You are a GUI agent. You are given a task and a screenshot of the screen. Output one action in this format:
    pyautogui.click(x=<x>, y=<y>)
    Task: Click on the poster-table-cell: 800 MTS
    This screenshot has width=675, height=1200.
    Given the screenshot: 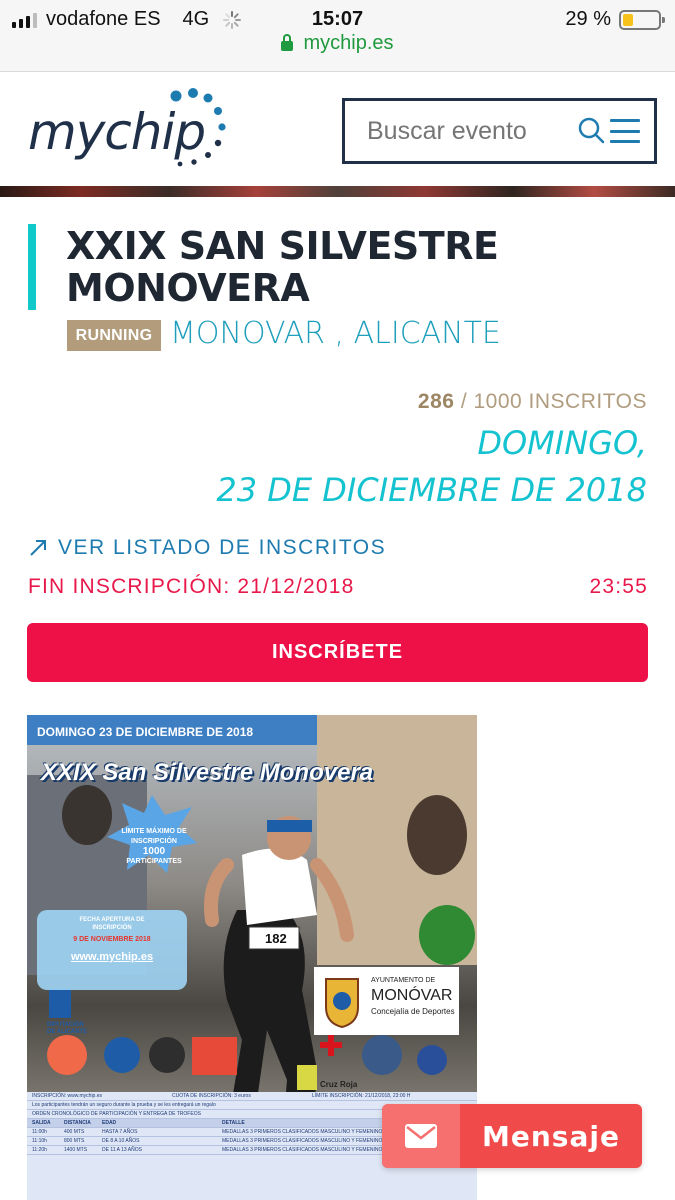 What is the action you would take?
    pyautogui.click(x=74, y=1141)
    